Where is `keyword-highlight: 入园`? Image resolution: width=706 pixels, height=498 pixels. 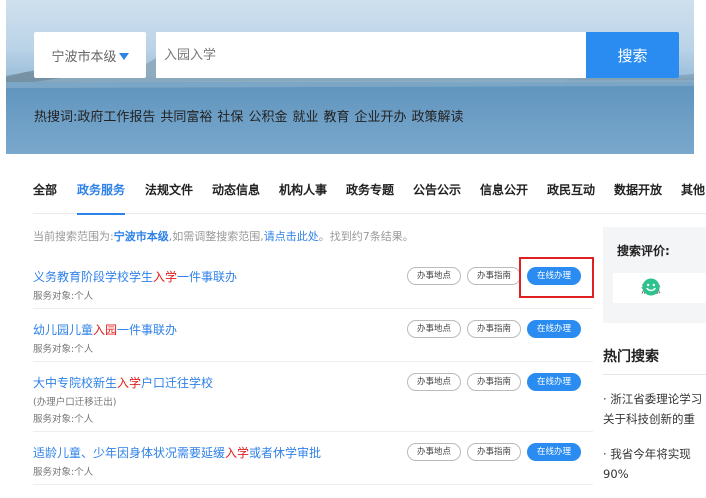 keyword-highlight: 入园 is located at coordinates (105, 330).